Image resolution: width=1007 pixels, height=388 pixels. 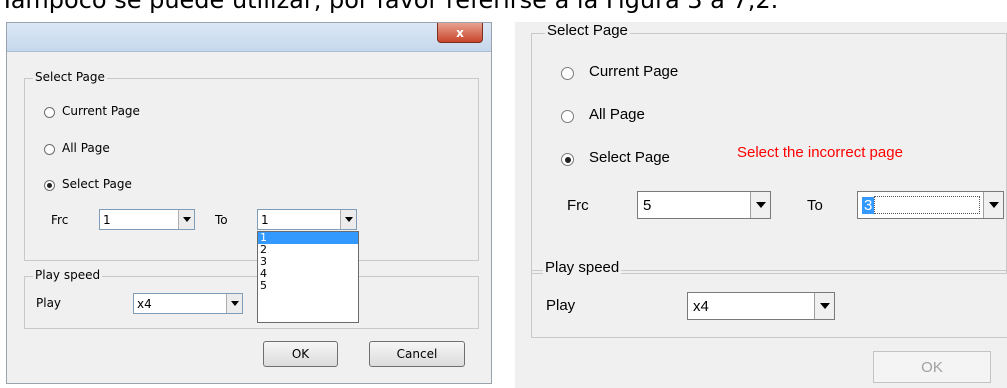 I want to click on dropdown-option: 2, so click(x=308, y=250).